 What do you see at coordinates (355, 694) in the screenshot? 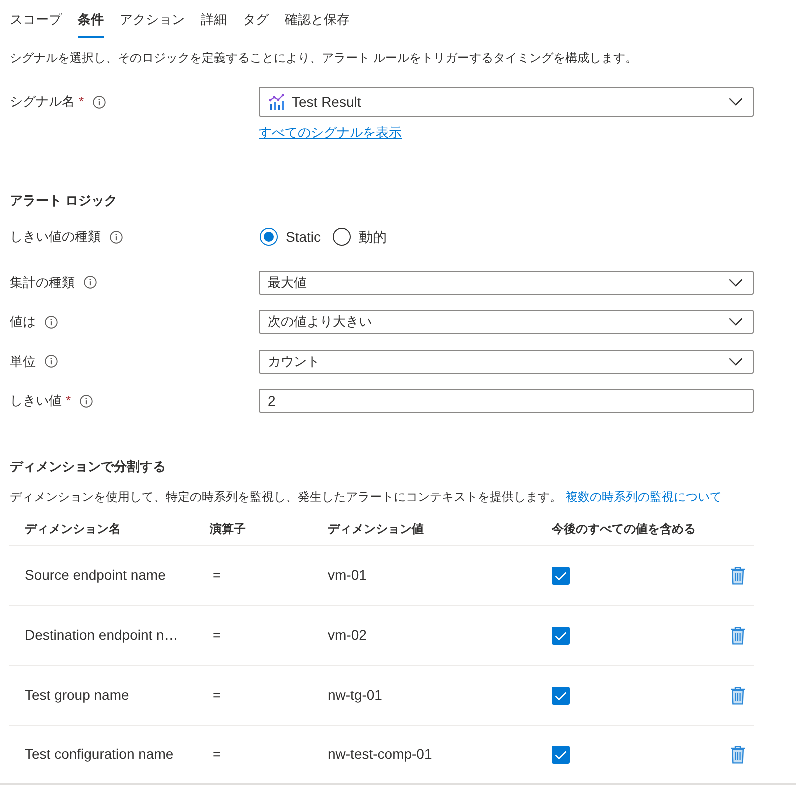
I see `table-cell: nw-tg-01` at bounding box center [355, 694].